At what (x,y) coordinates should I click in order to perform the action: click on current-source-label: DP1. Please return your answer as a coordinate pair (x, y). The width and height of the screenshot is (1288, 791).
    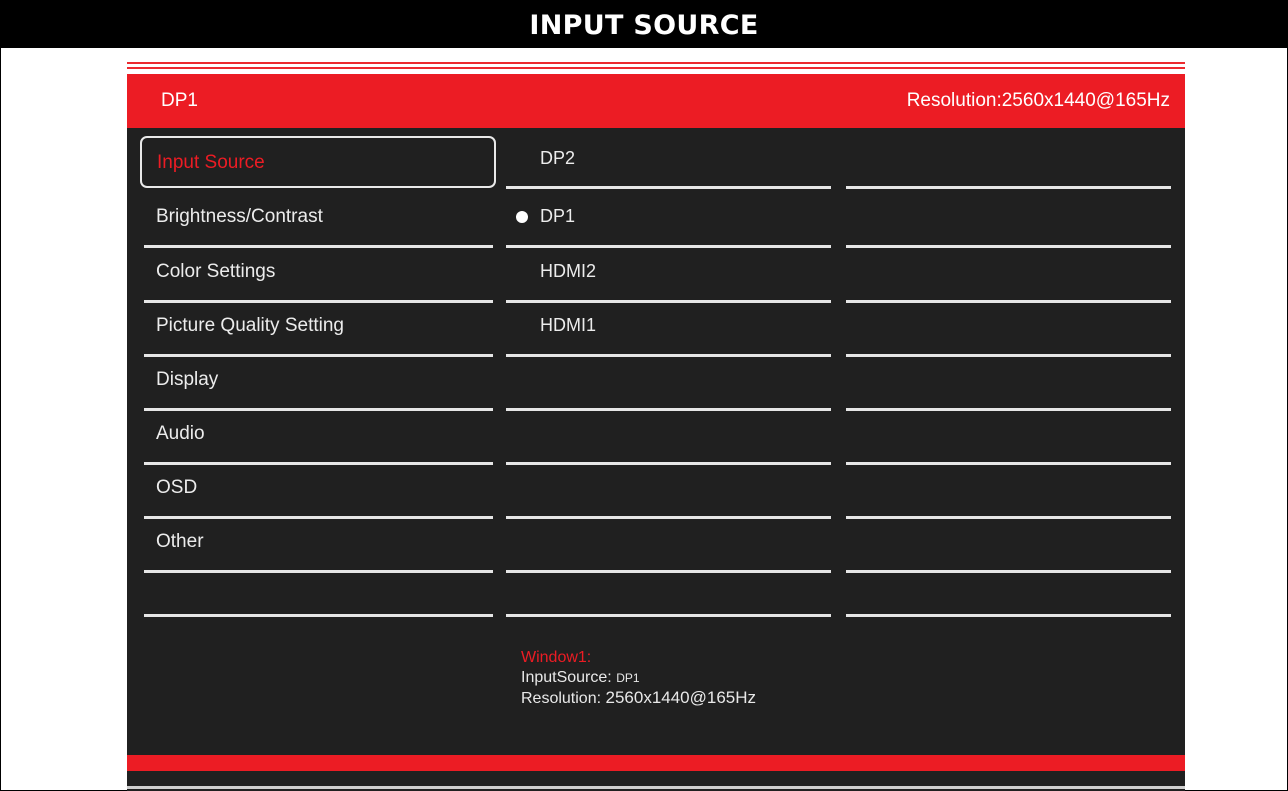
    Looking at the image, I should click on (179, 100).